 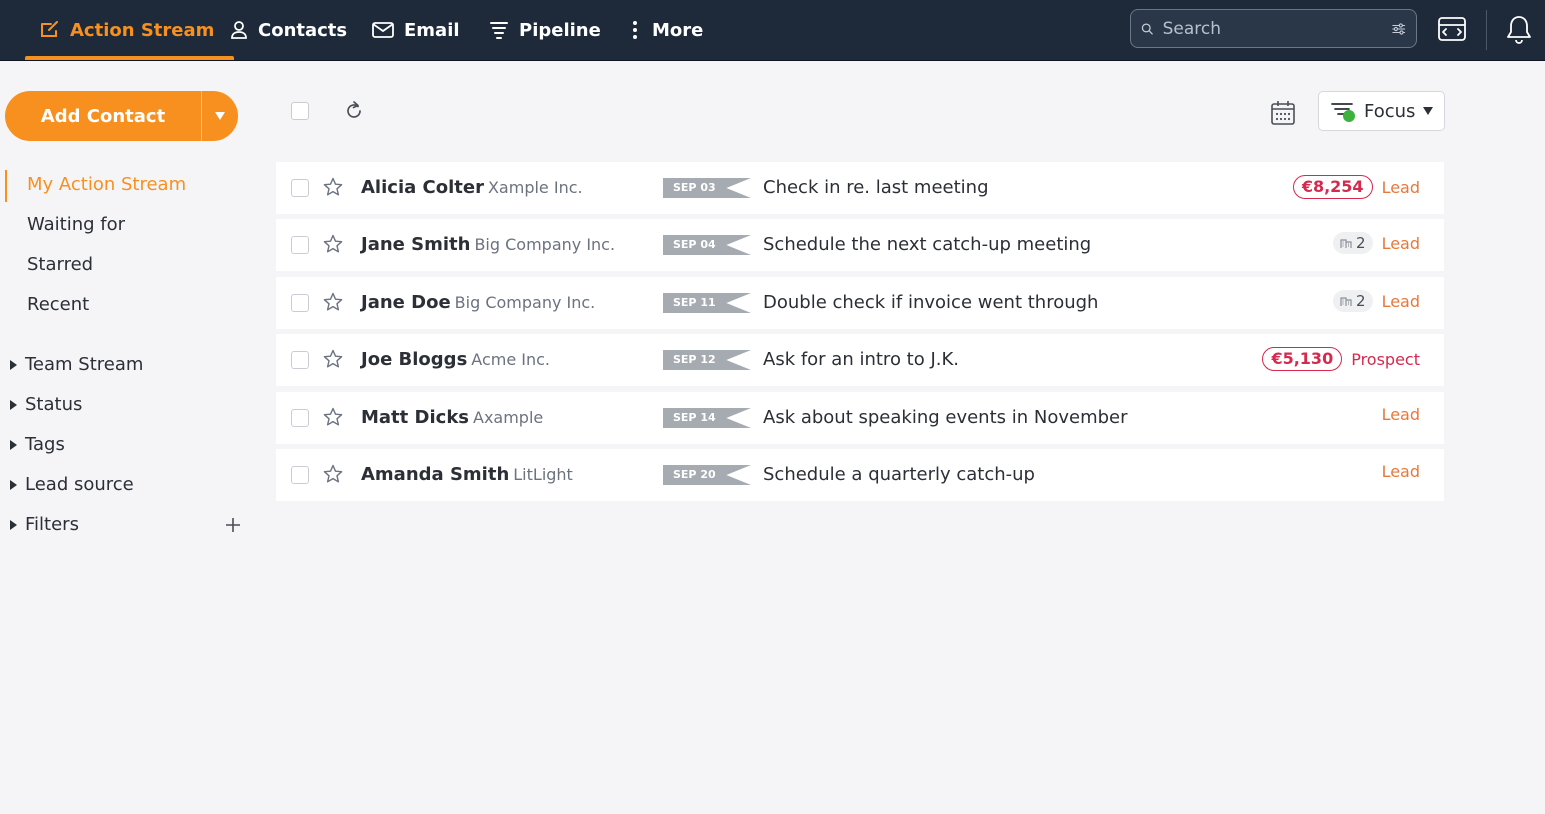 I want to click on select-all-checkbox, so click(x=300, y=111).